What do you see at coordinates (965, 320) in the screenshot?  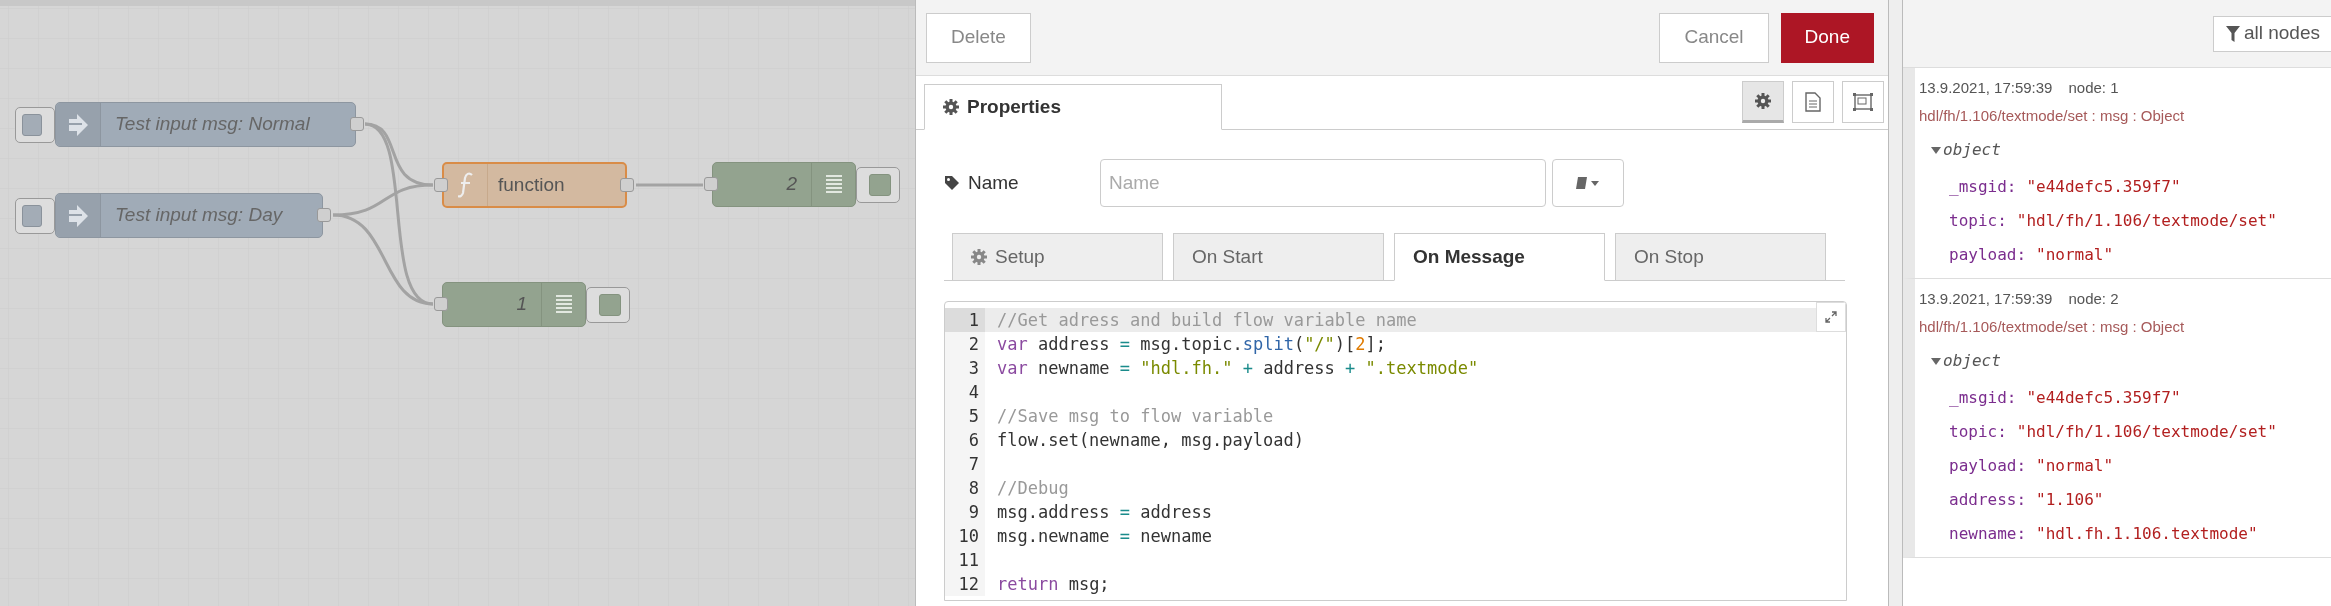 I see `line-number: 1` at bounding box center [965, 320].